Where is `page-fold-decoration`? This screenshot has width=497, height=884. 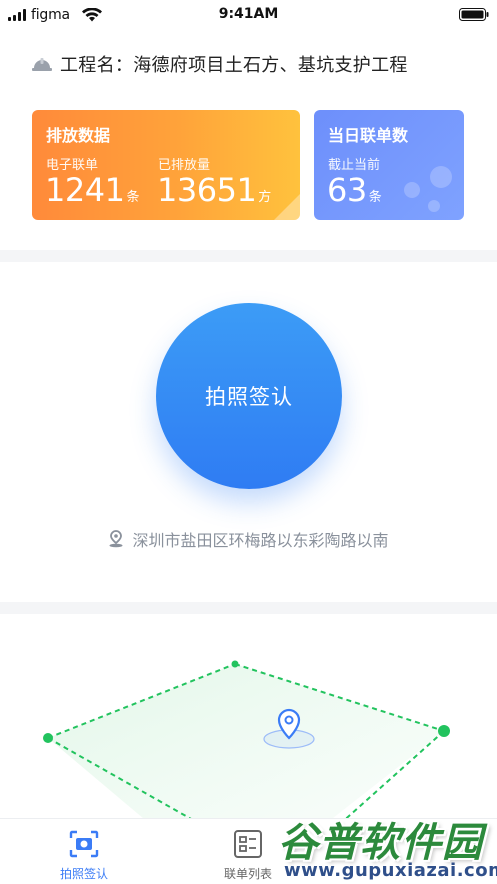
page-fold-decoration is located at coordinates (287, 207).